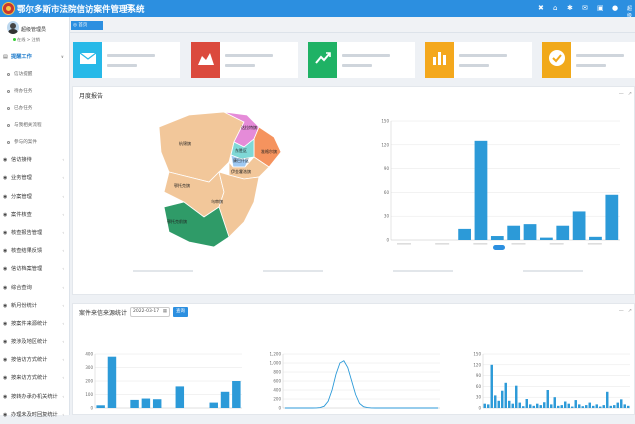 The width and height of the screenshot is (635, 424). Describe the element at coordinates (35, 342) in the screenshot. I see `sidebar-item: ◉ 按涉及地区统计 ‹` at that location.